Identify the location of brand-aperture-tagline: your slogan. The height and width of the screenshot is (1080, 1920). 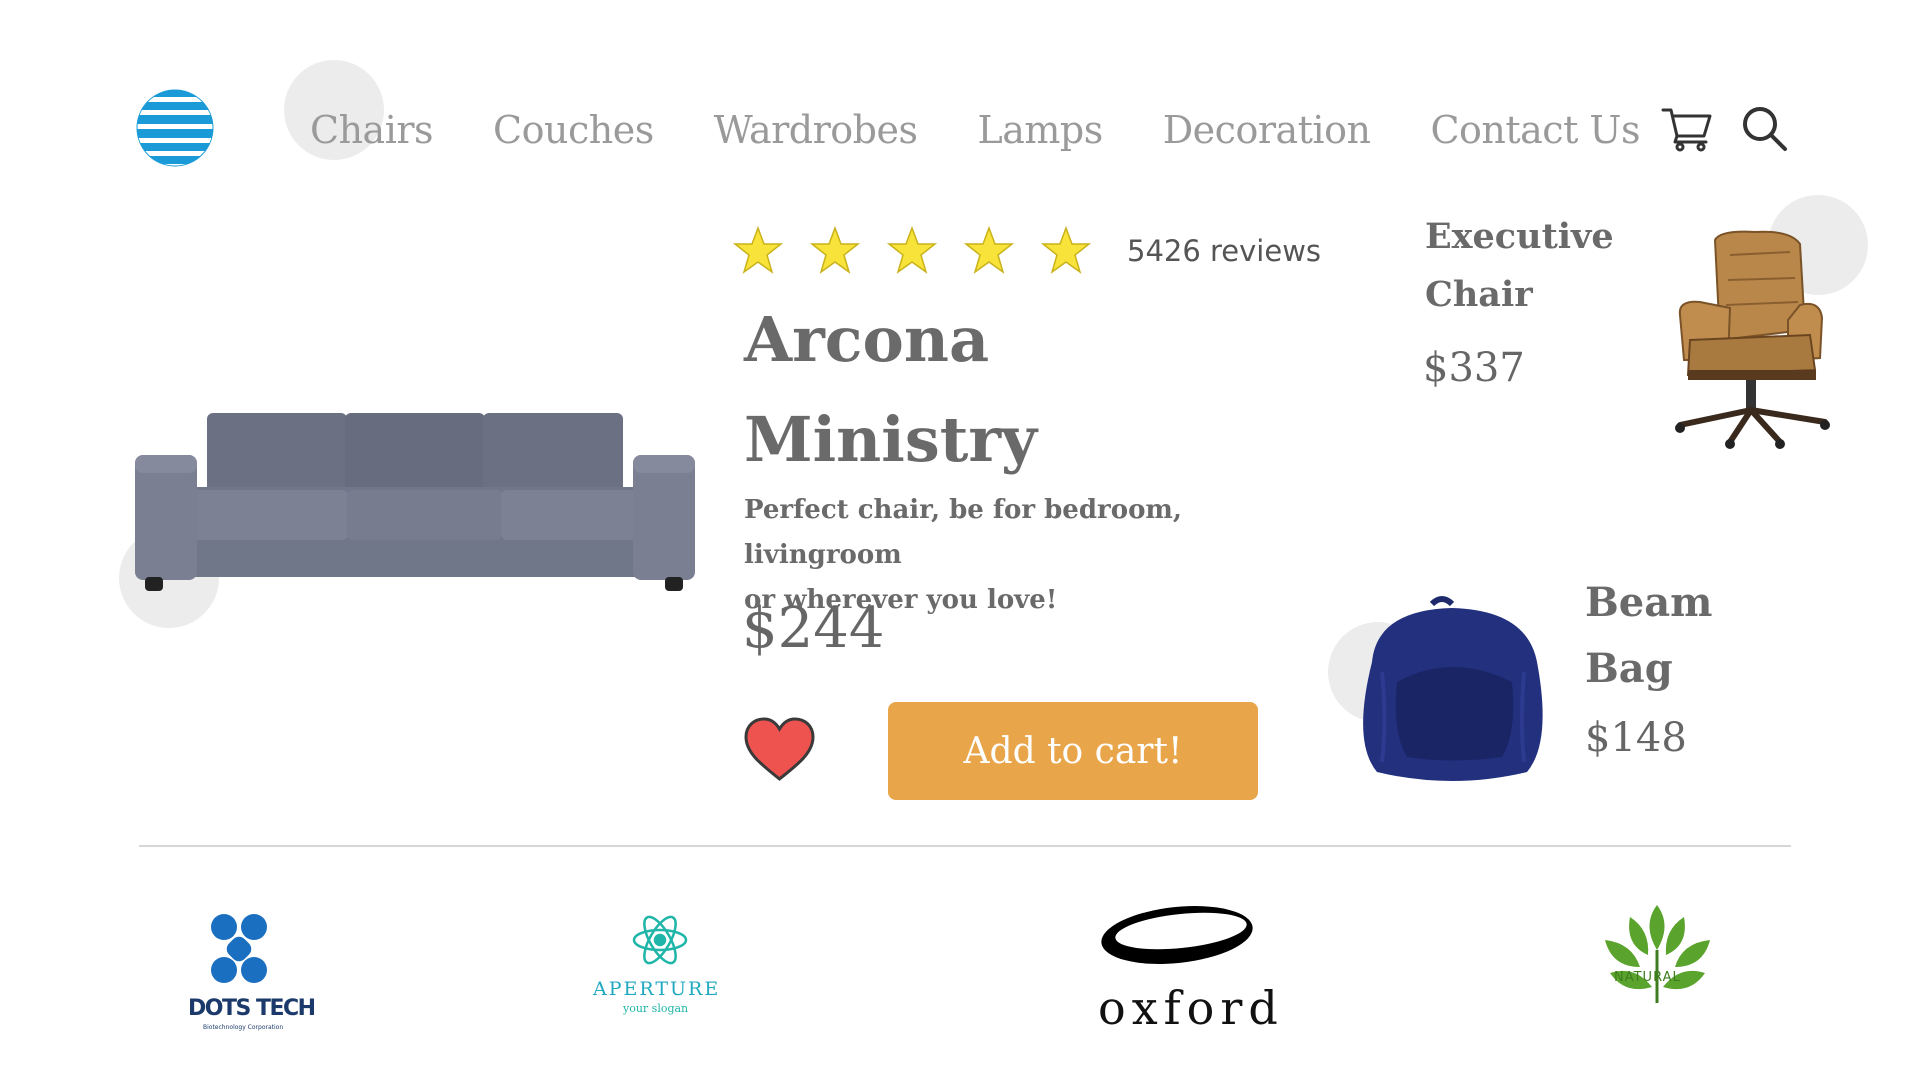
(656, 1008).